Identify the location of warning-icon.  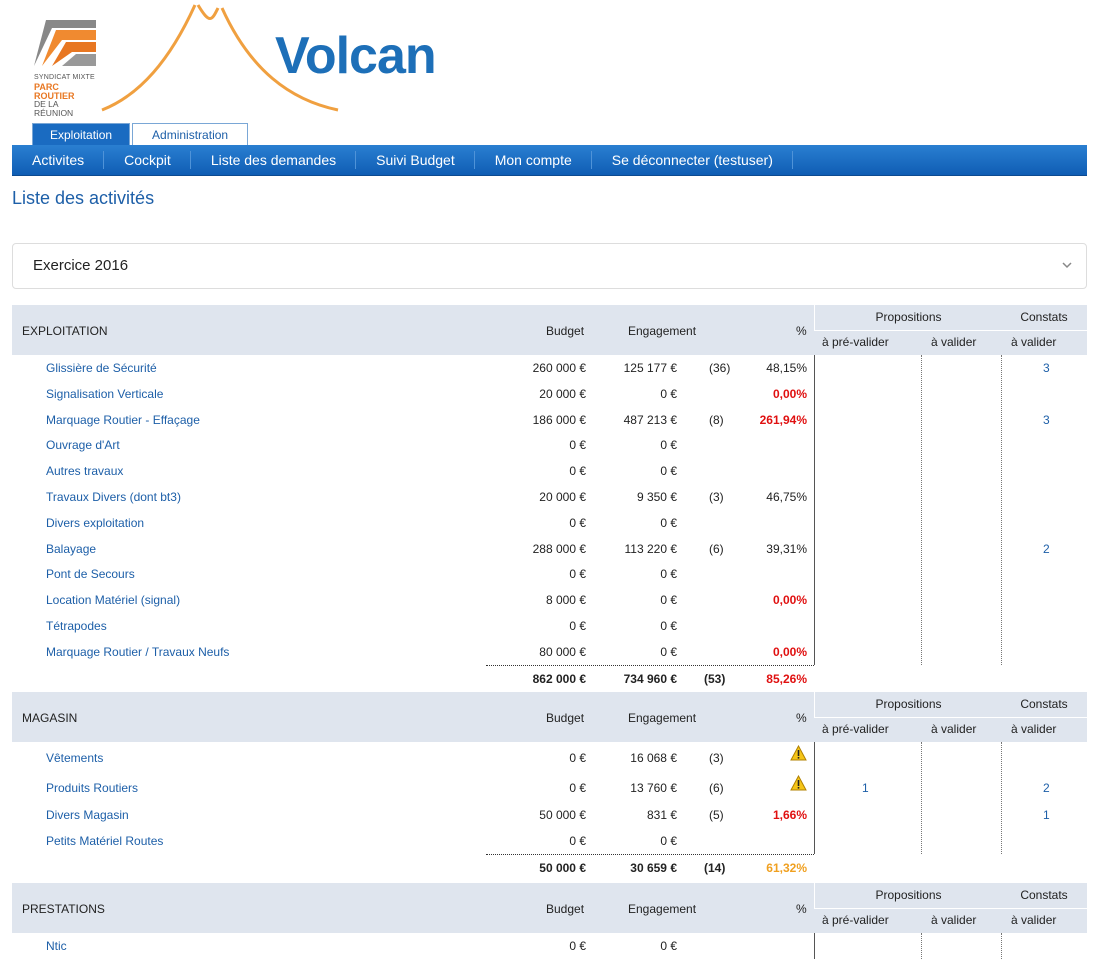
(798, 753).